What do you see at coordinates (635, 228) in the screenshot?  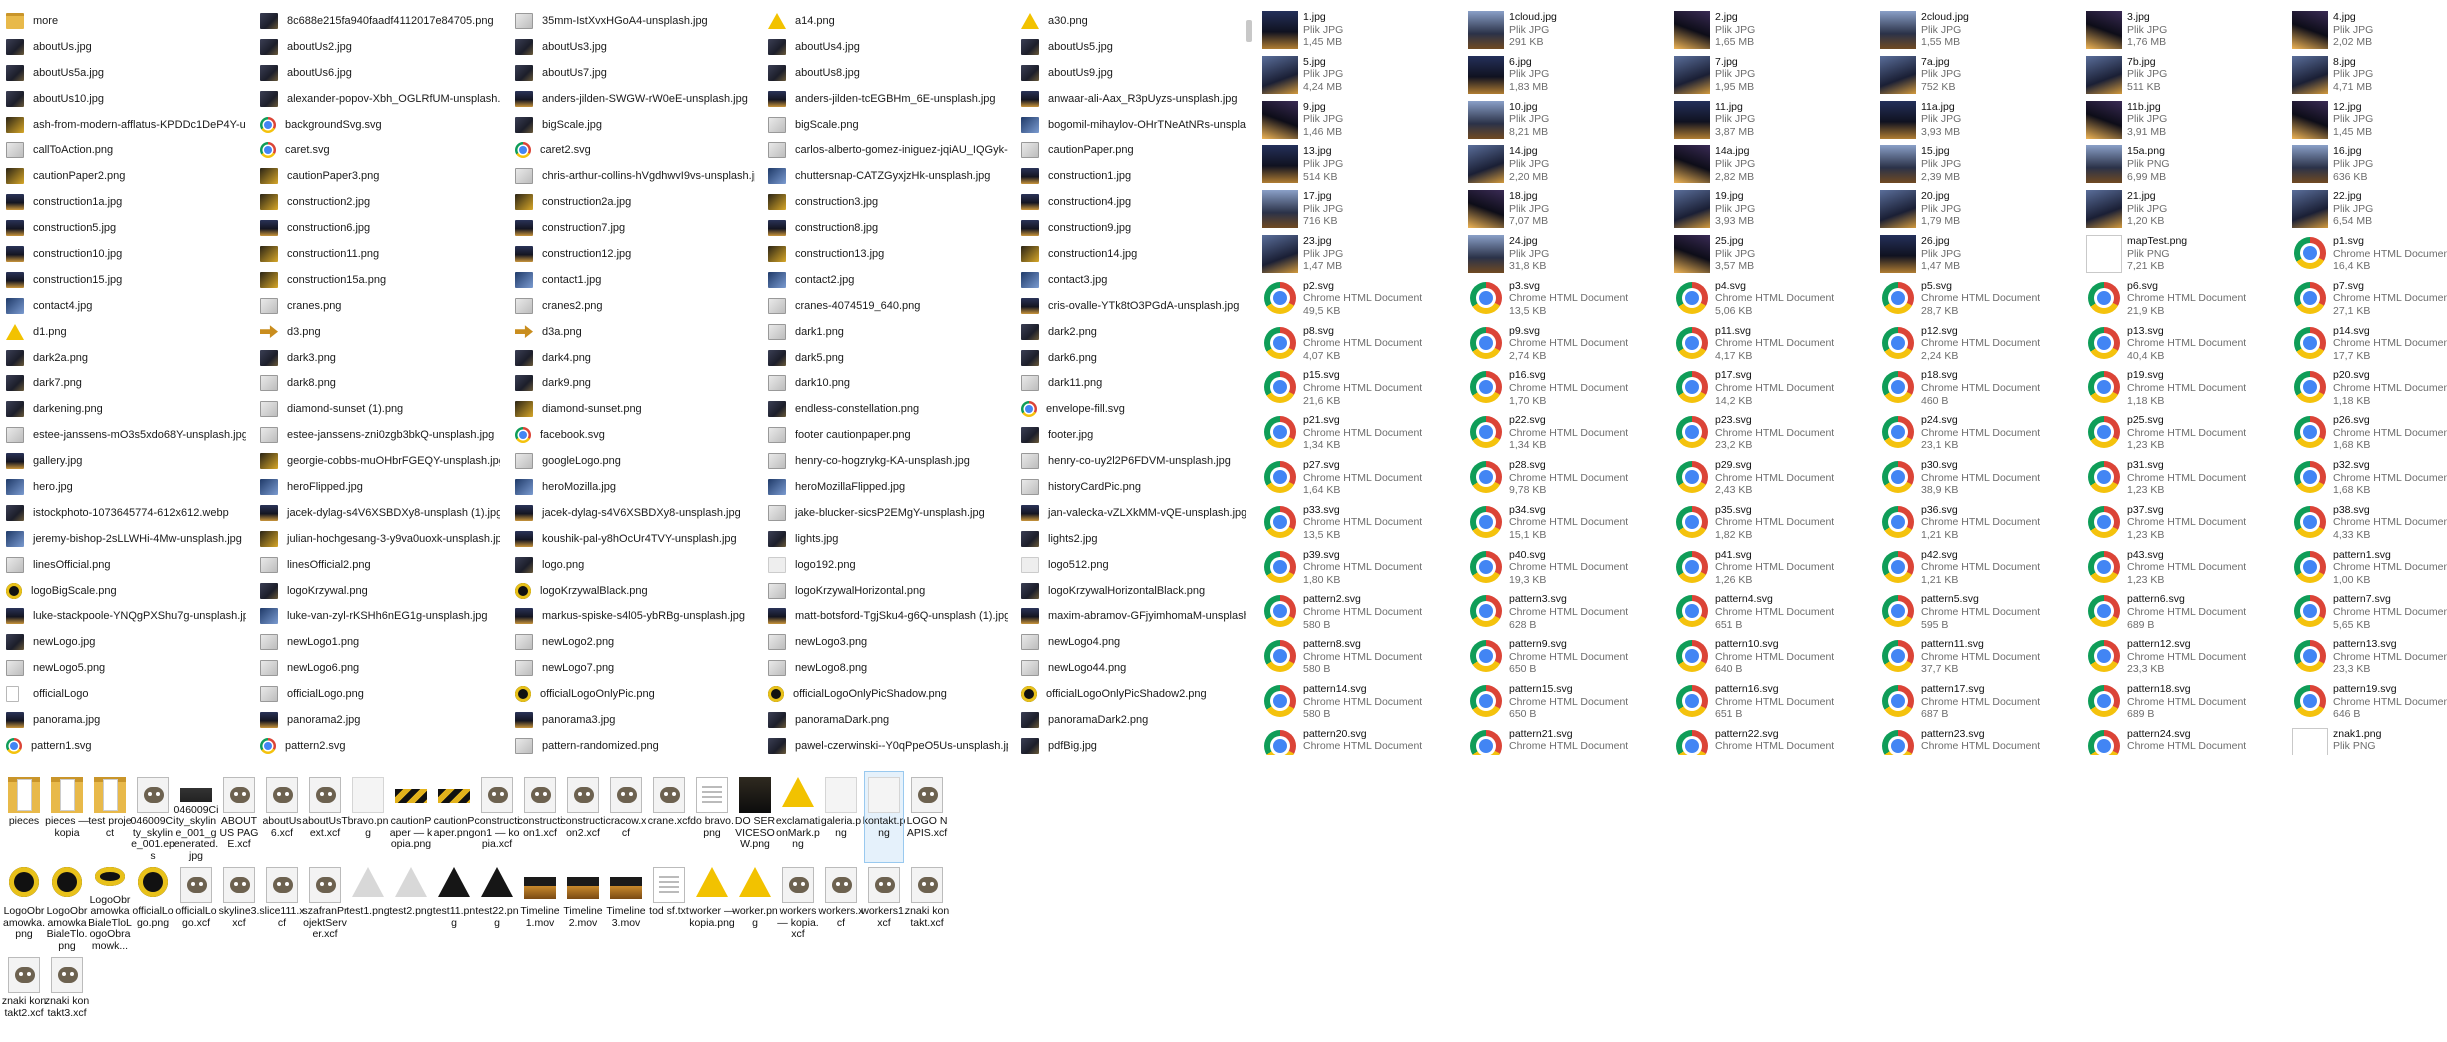 I see `file-list-item: construction7.jpg` at bounding box center [635, 228].